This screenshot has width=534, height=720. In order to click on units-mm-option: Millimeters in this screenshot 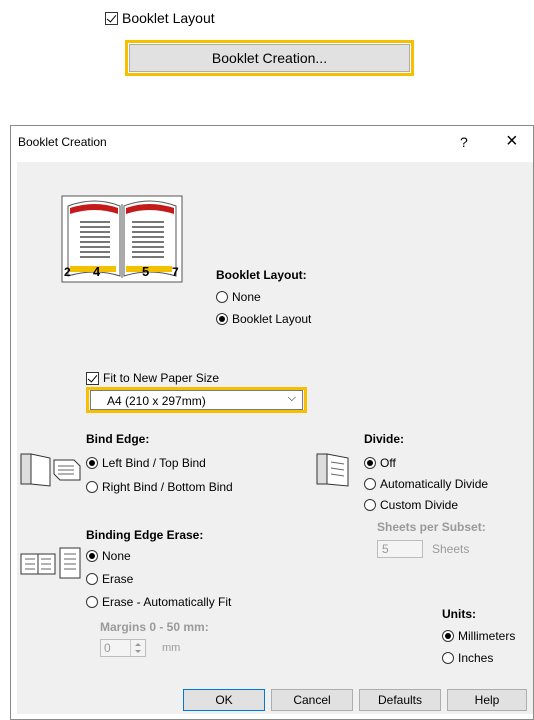, I will do `click(478, 636)`.